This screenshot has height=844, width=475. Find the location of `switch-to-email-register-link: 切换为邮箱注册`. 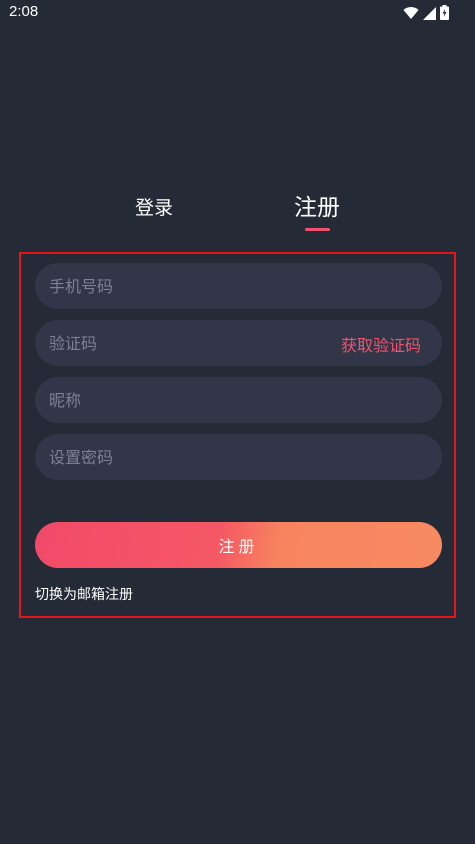

switch-to-email-register-link: 切换为邮箱注册 is located at coordinates (84, 594).